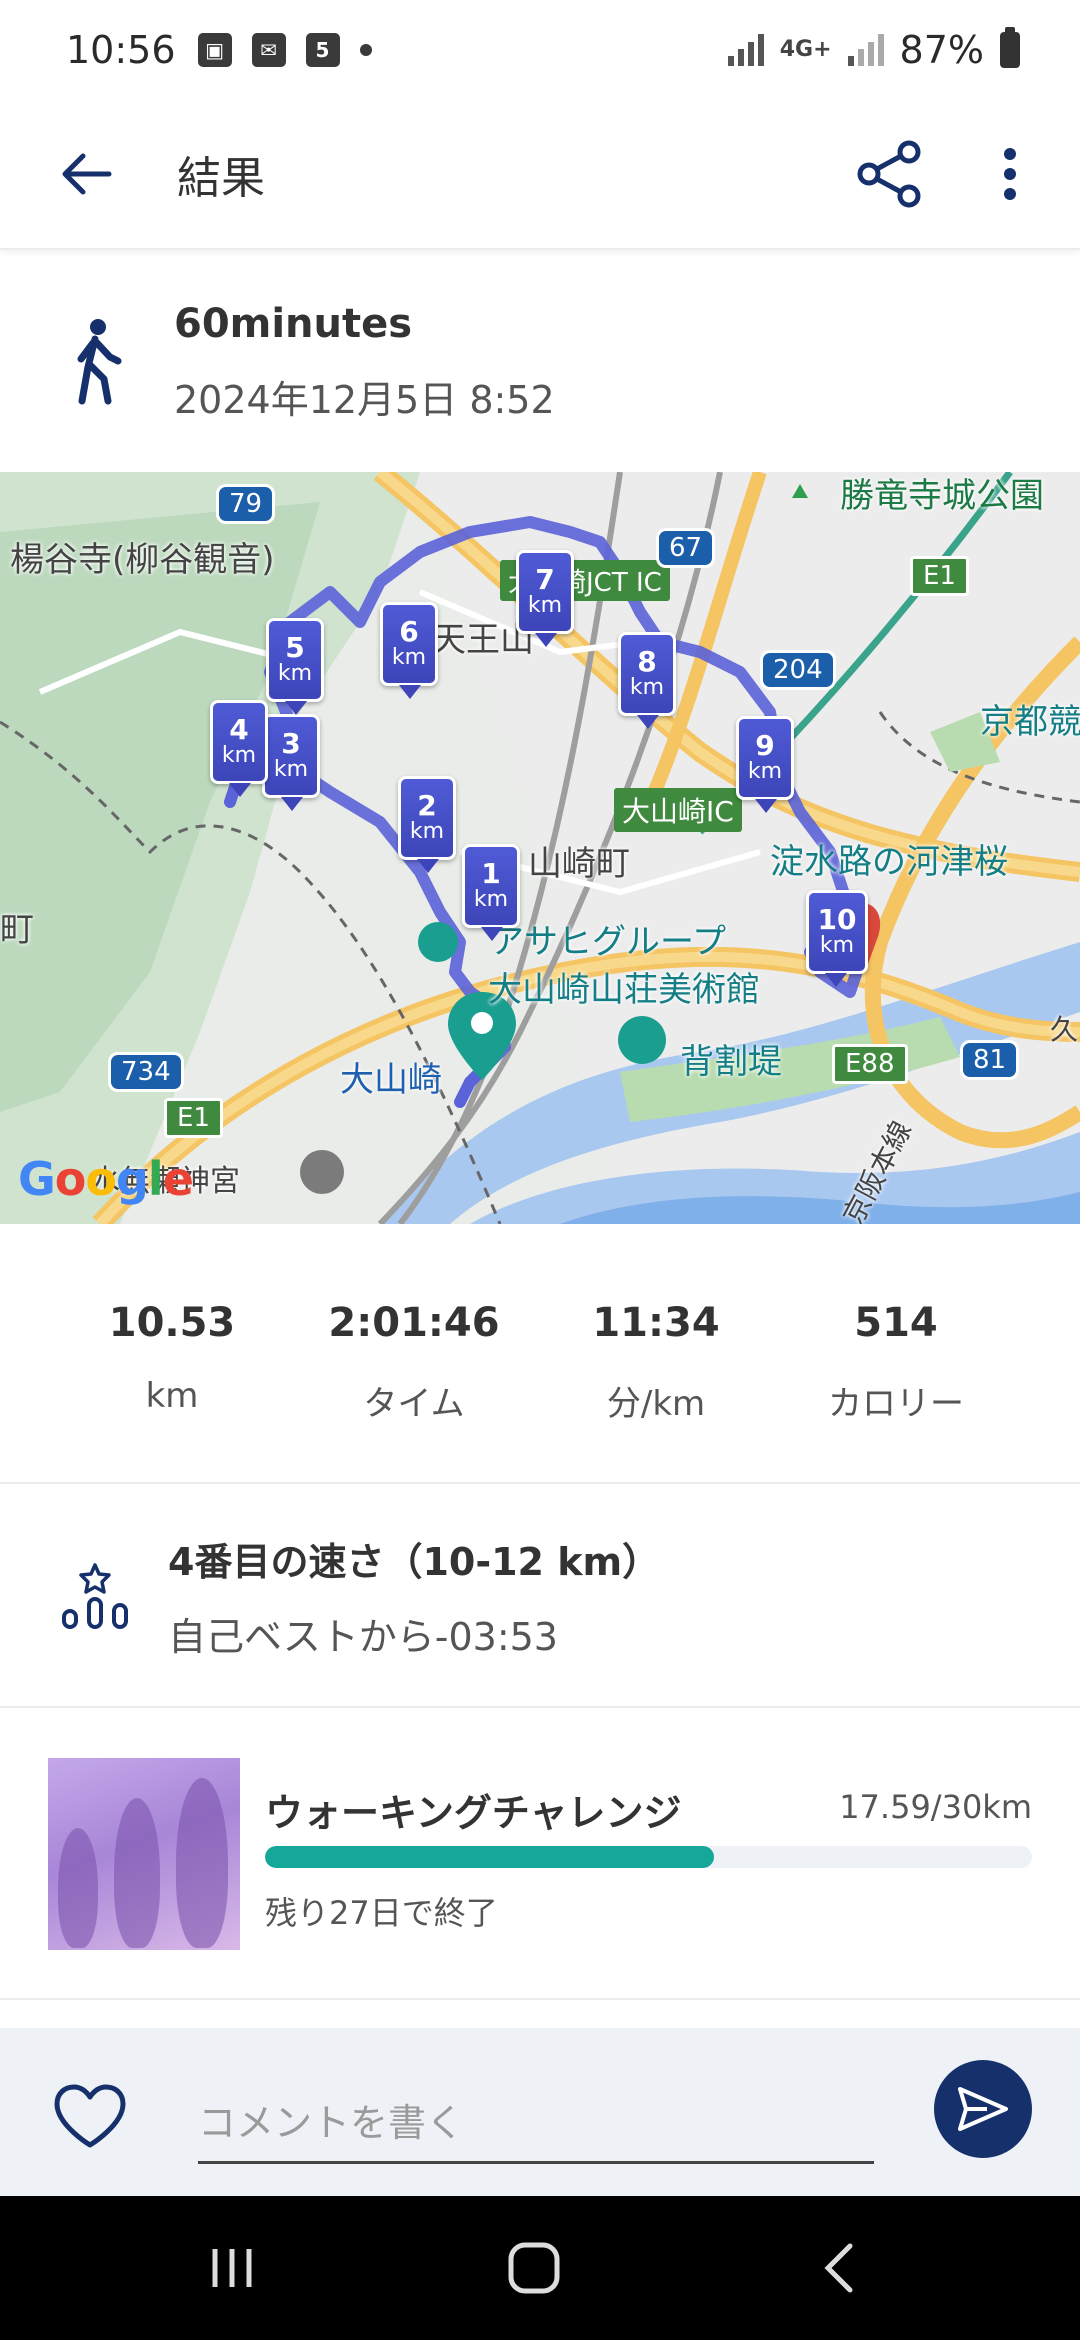 This screenshot has width=1080, height=2340. I want to click on map-label: 勝竜寺城公園, so click(942, 496).